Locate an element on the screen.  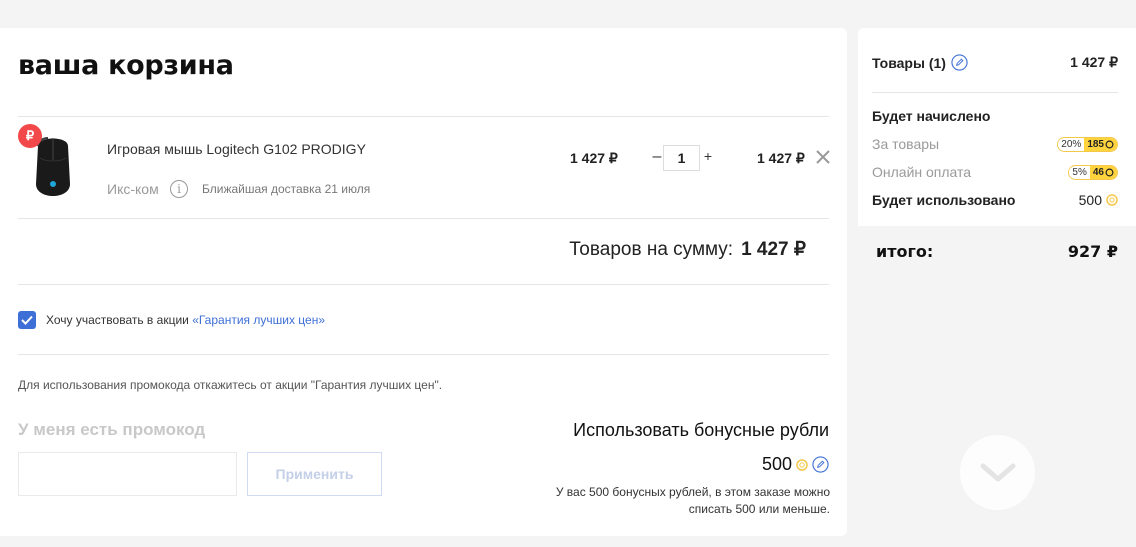
summary-items-label: Товары (1) is located at coordinates (909, 62).